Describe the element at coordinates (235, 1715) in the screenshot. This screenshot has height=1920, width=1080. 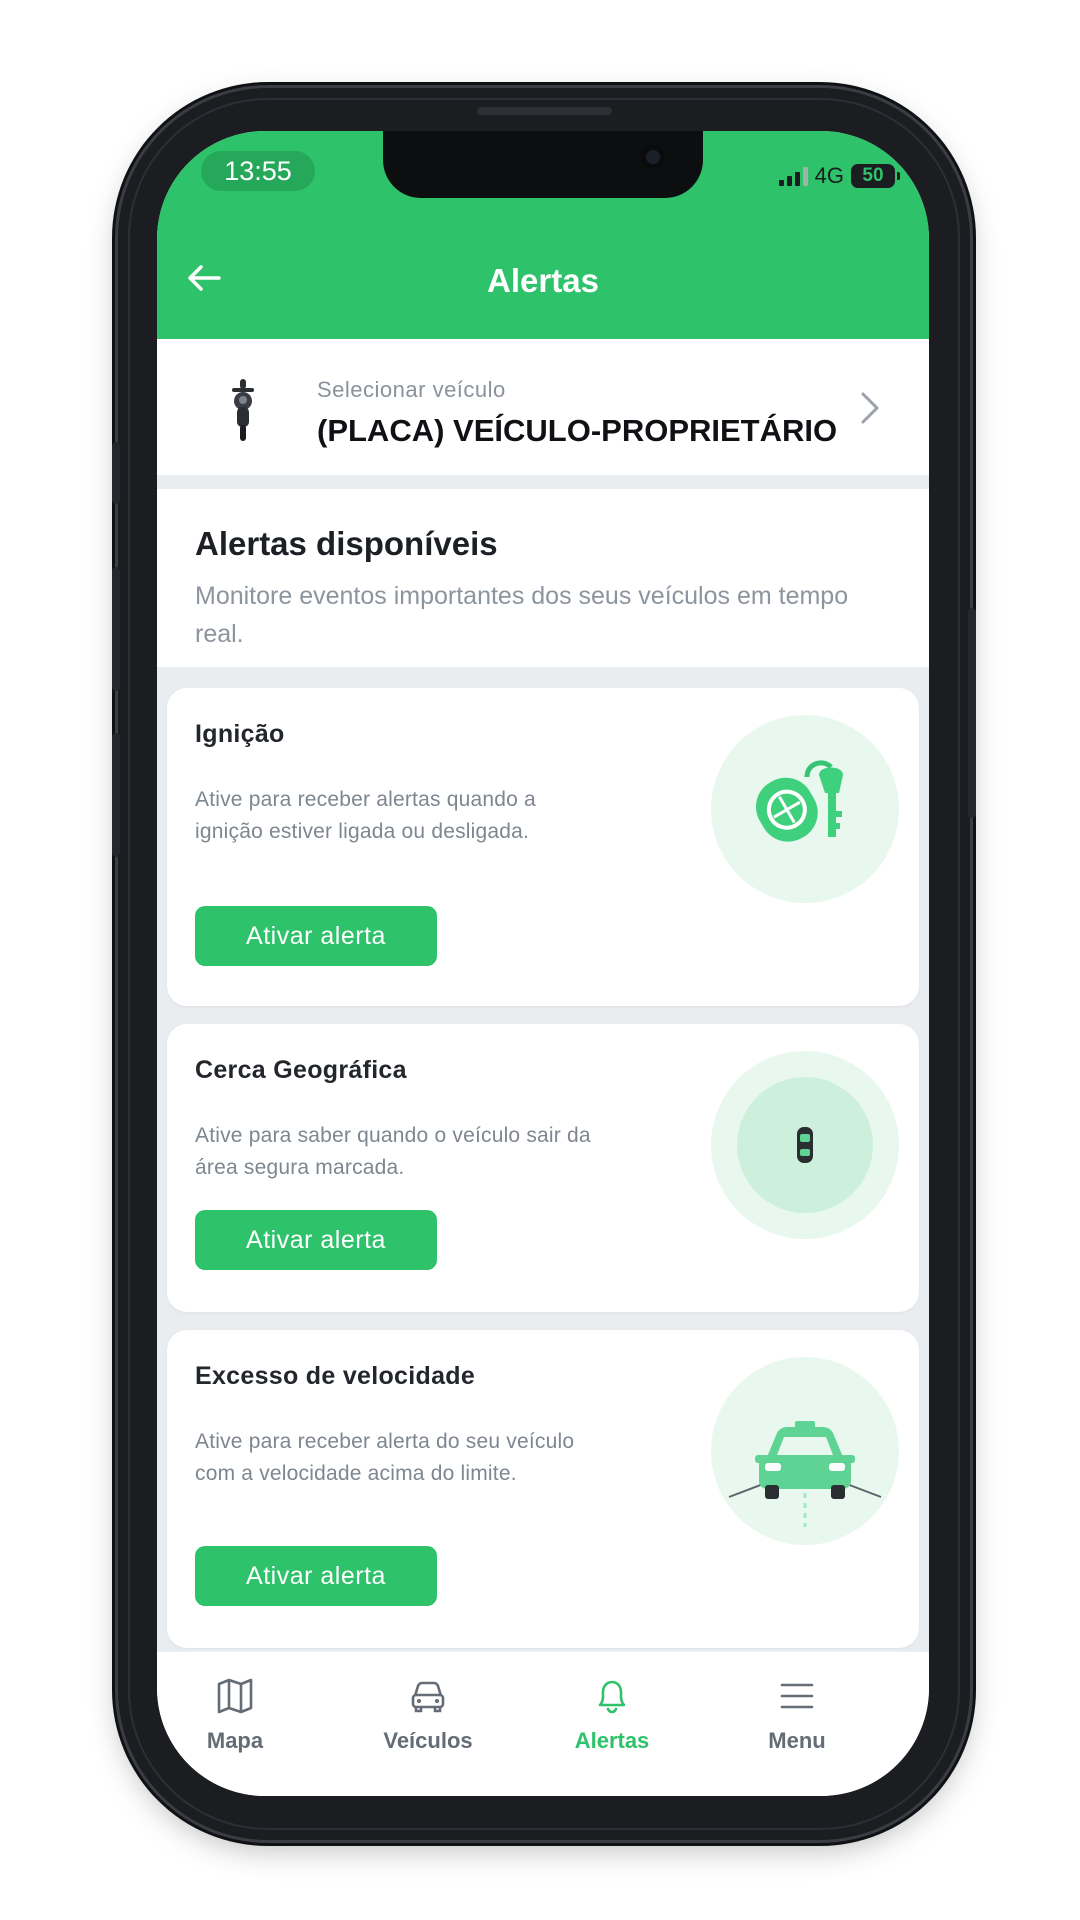
I see `nav-item-mapa: Mapa` at that location.